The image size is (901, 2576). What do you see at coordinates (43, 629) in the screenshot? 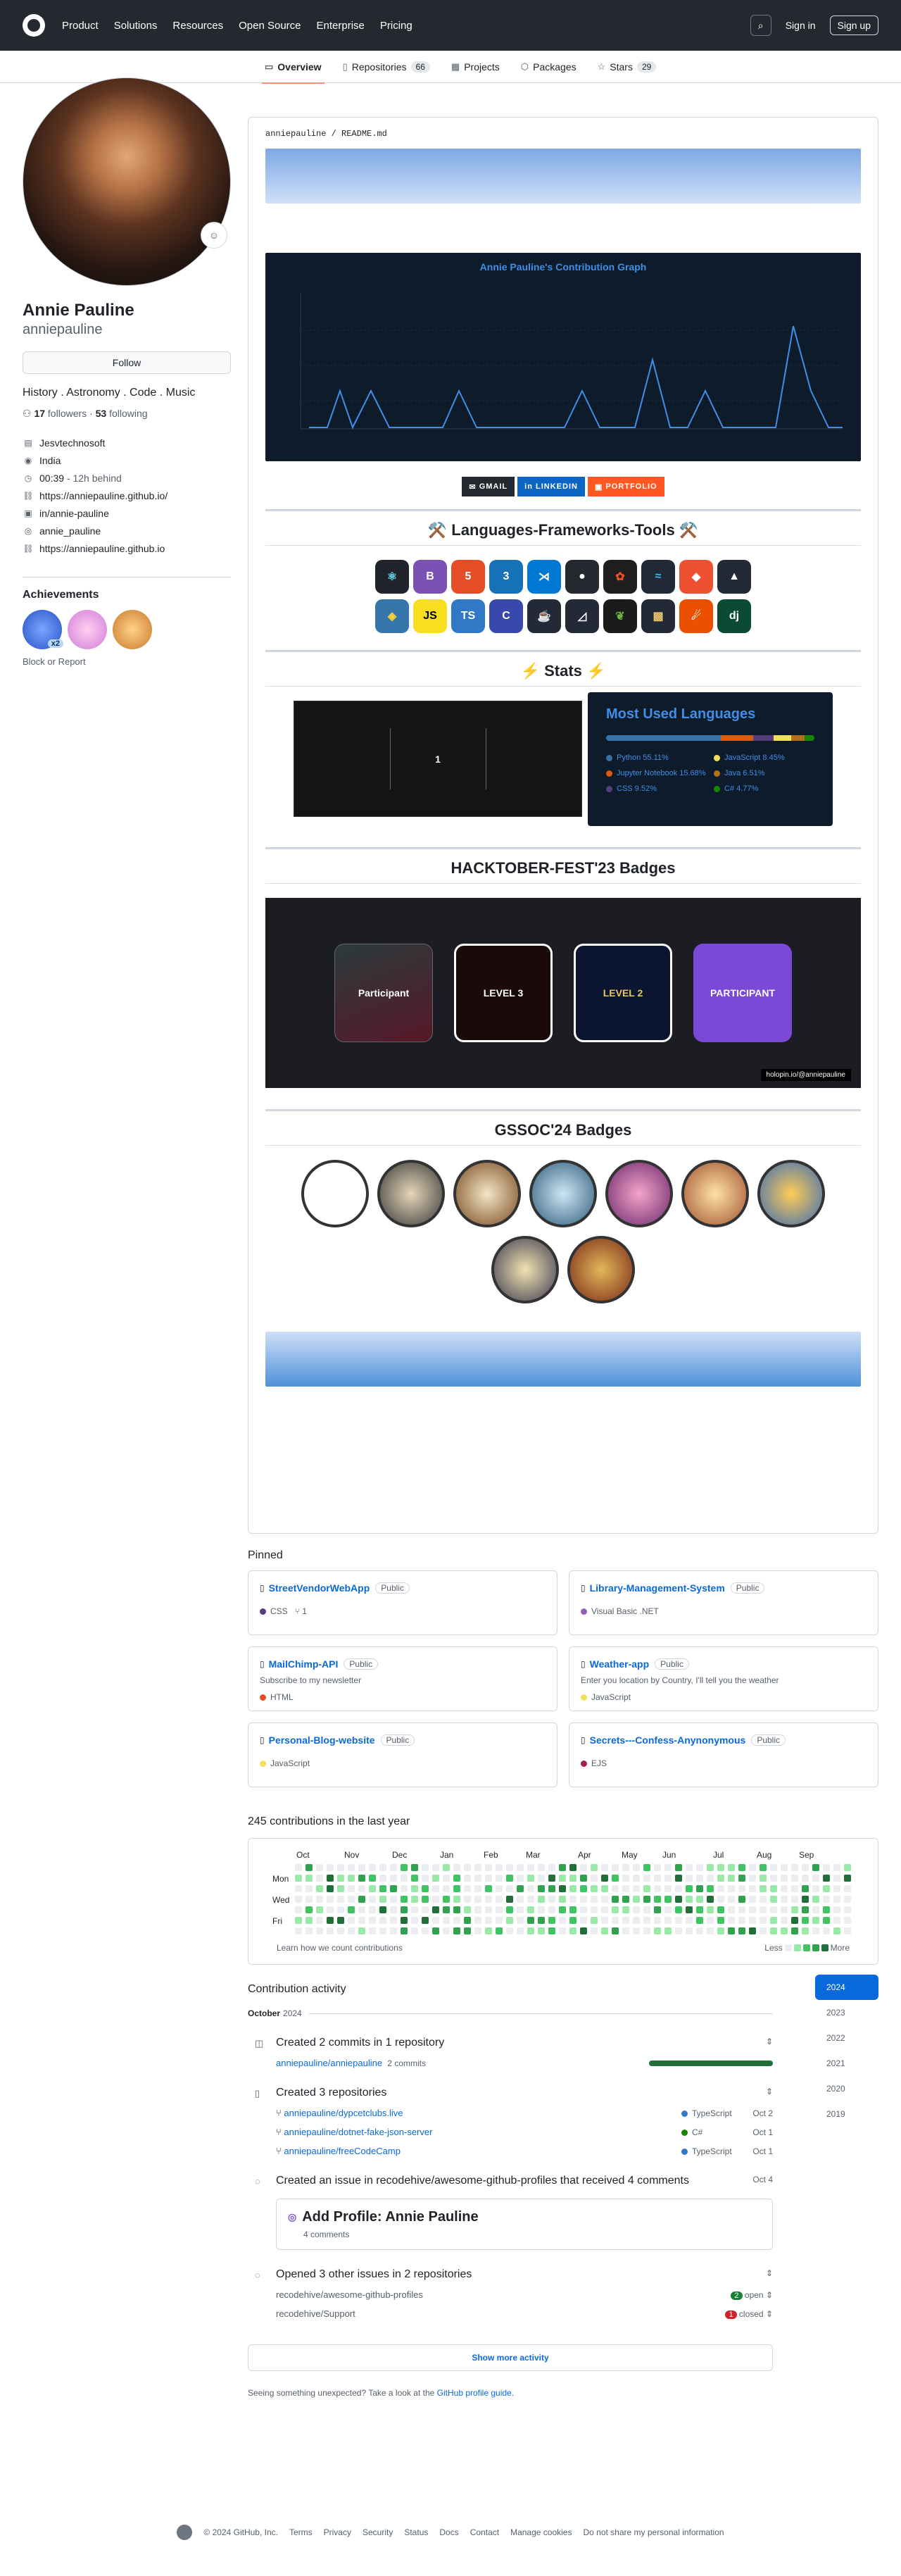
I see `pull-shark-badge-icon: x2` at bounding box center [43, 629].